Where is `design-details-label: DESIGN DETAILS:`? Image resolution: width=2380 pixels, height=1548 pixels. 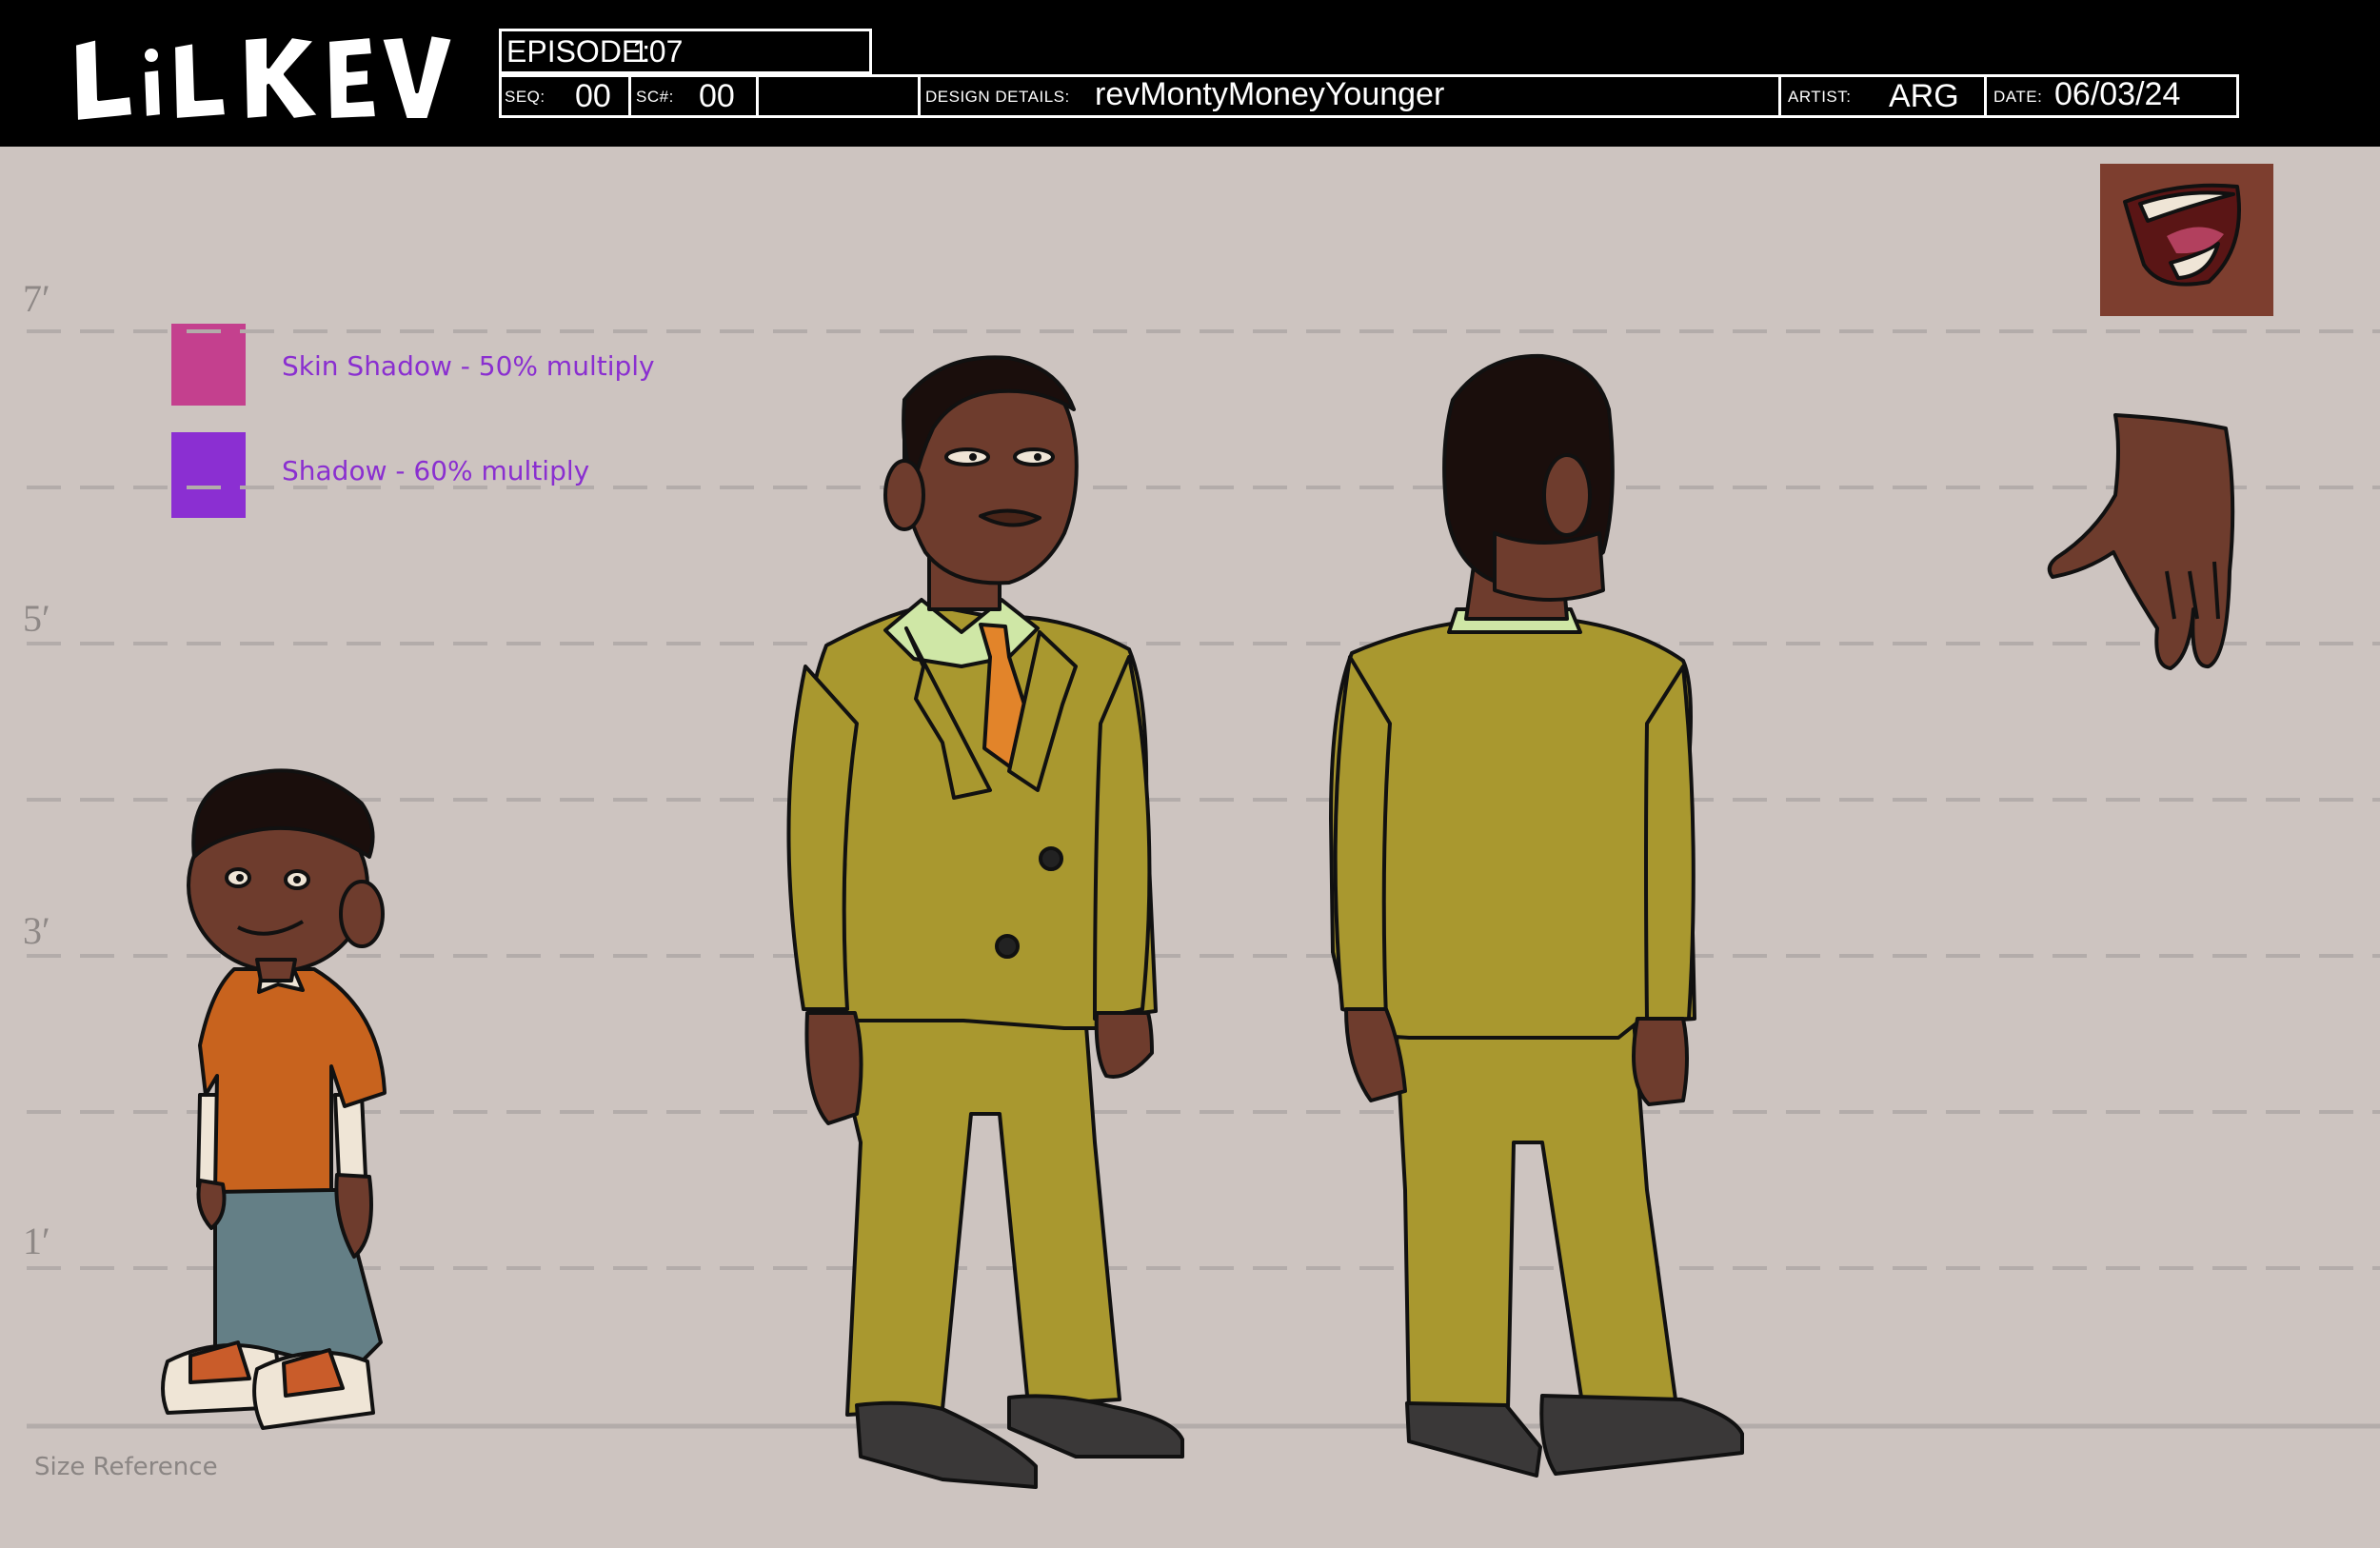
design-details-label: DESIGN DETAILS: is located at coordinates (997, 97).